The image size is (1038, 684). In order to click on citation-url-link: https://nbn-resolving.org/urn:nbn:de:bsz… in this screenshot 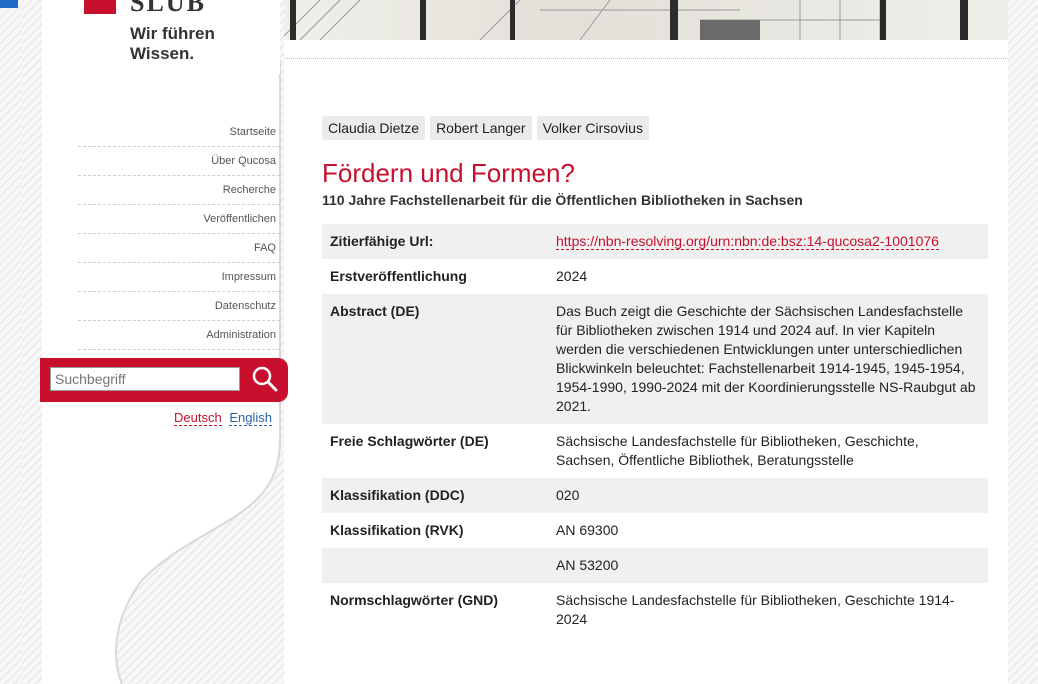, I will do `click(747, 241)`.